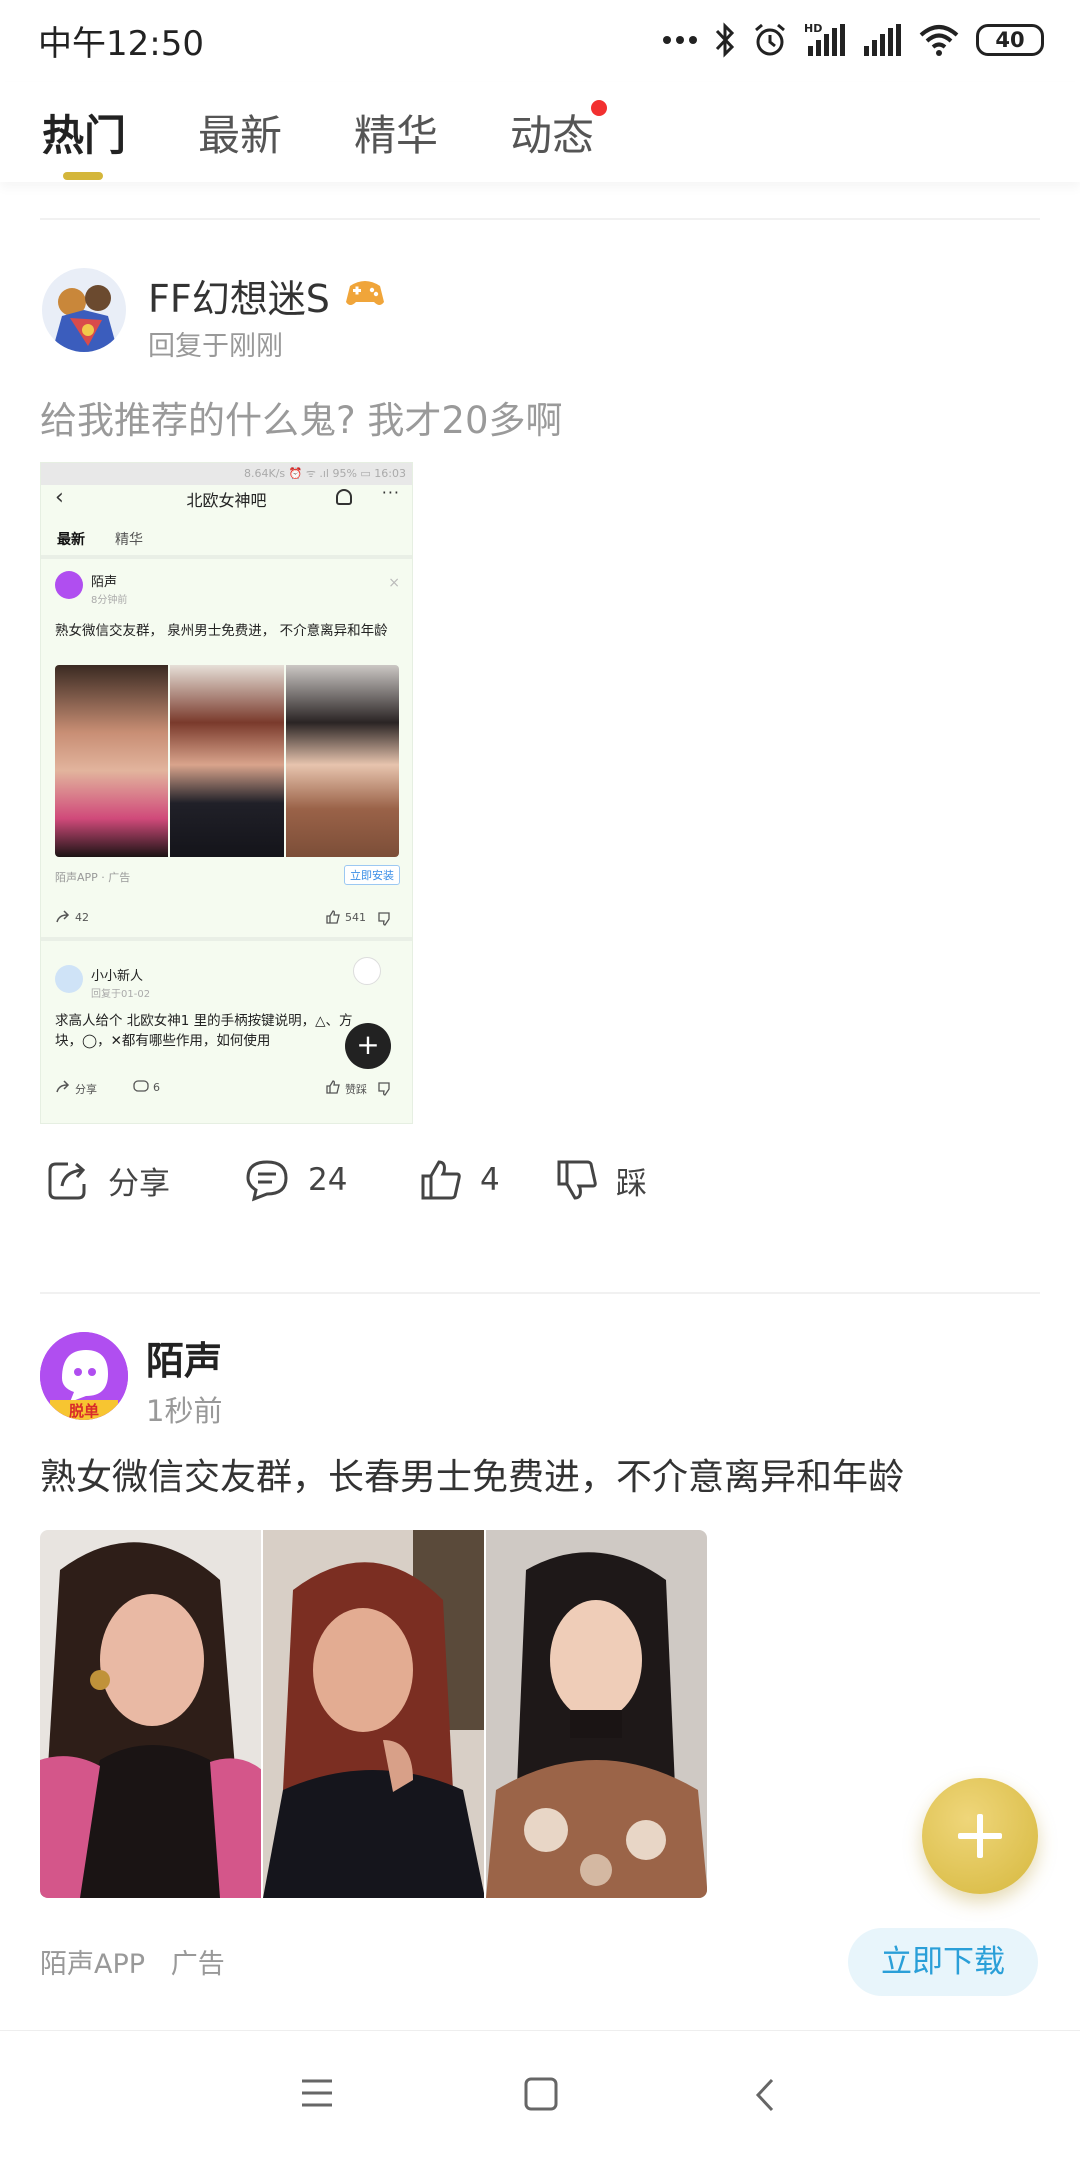 This screenshot has width=1080, height=2160. Describe the element at coordinates (93, 877) in the screenshot. I see `screenshot-ad-label: 陌声APP · 广告` at that location.